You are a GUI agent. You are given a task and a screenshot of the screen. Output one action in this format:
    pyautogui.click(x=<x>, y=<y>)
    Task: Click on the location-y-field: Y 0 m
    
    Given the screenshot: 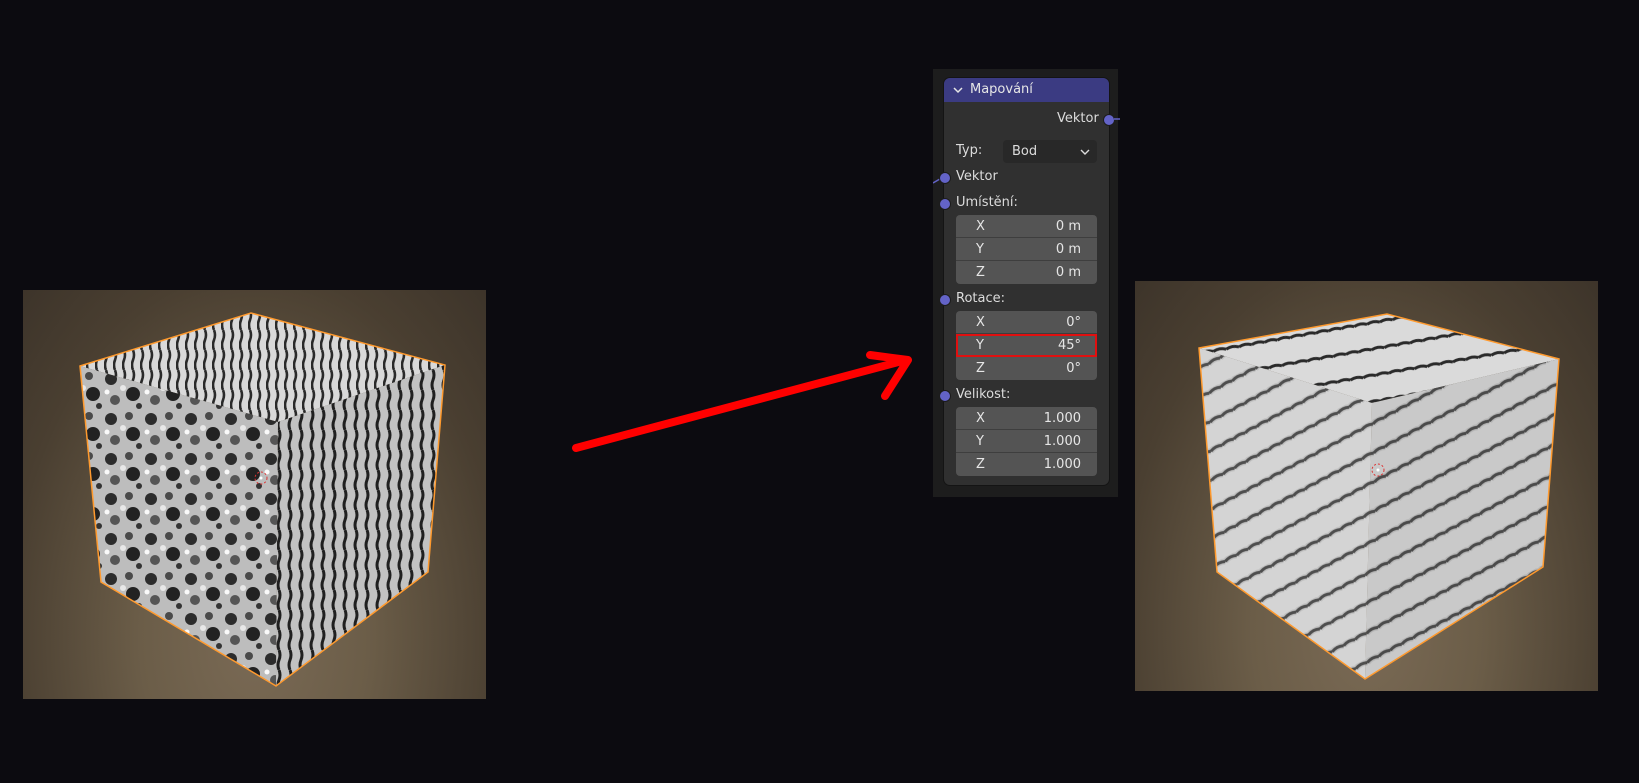 What is the action you would take?
    pyautogui.click(x=1026, y=249)
    